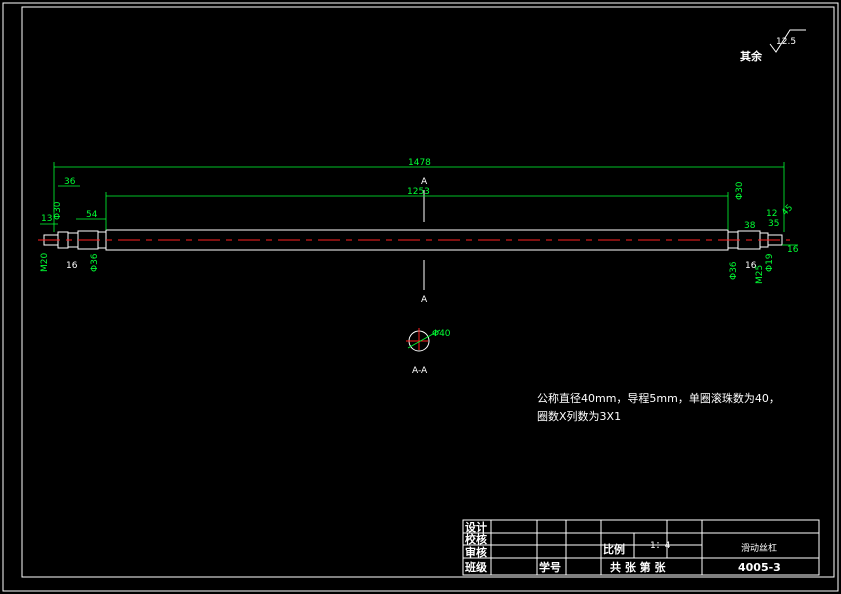 The height and width of the screenshot is (594, 841). What do you see at coordinates (793, 250) in the screenshot?
I see `dim-right-16a: 16` at bounding box center [793, 250].